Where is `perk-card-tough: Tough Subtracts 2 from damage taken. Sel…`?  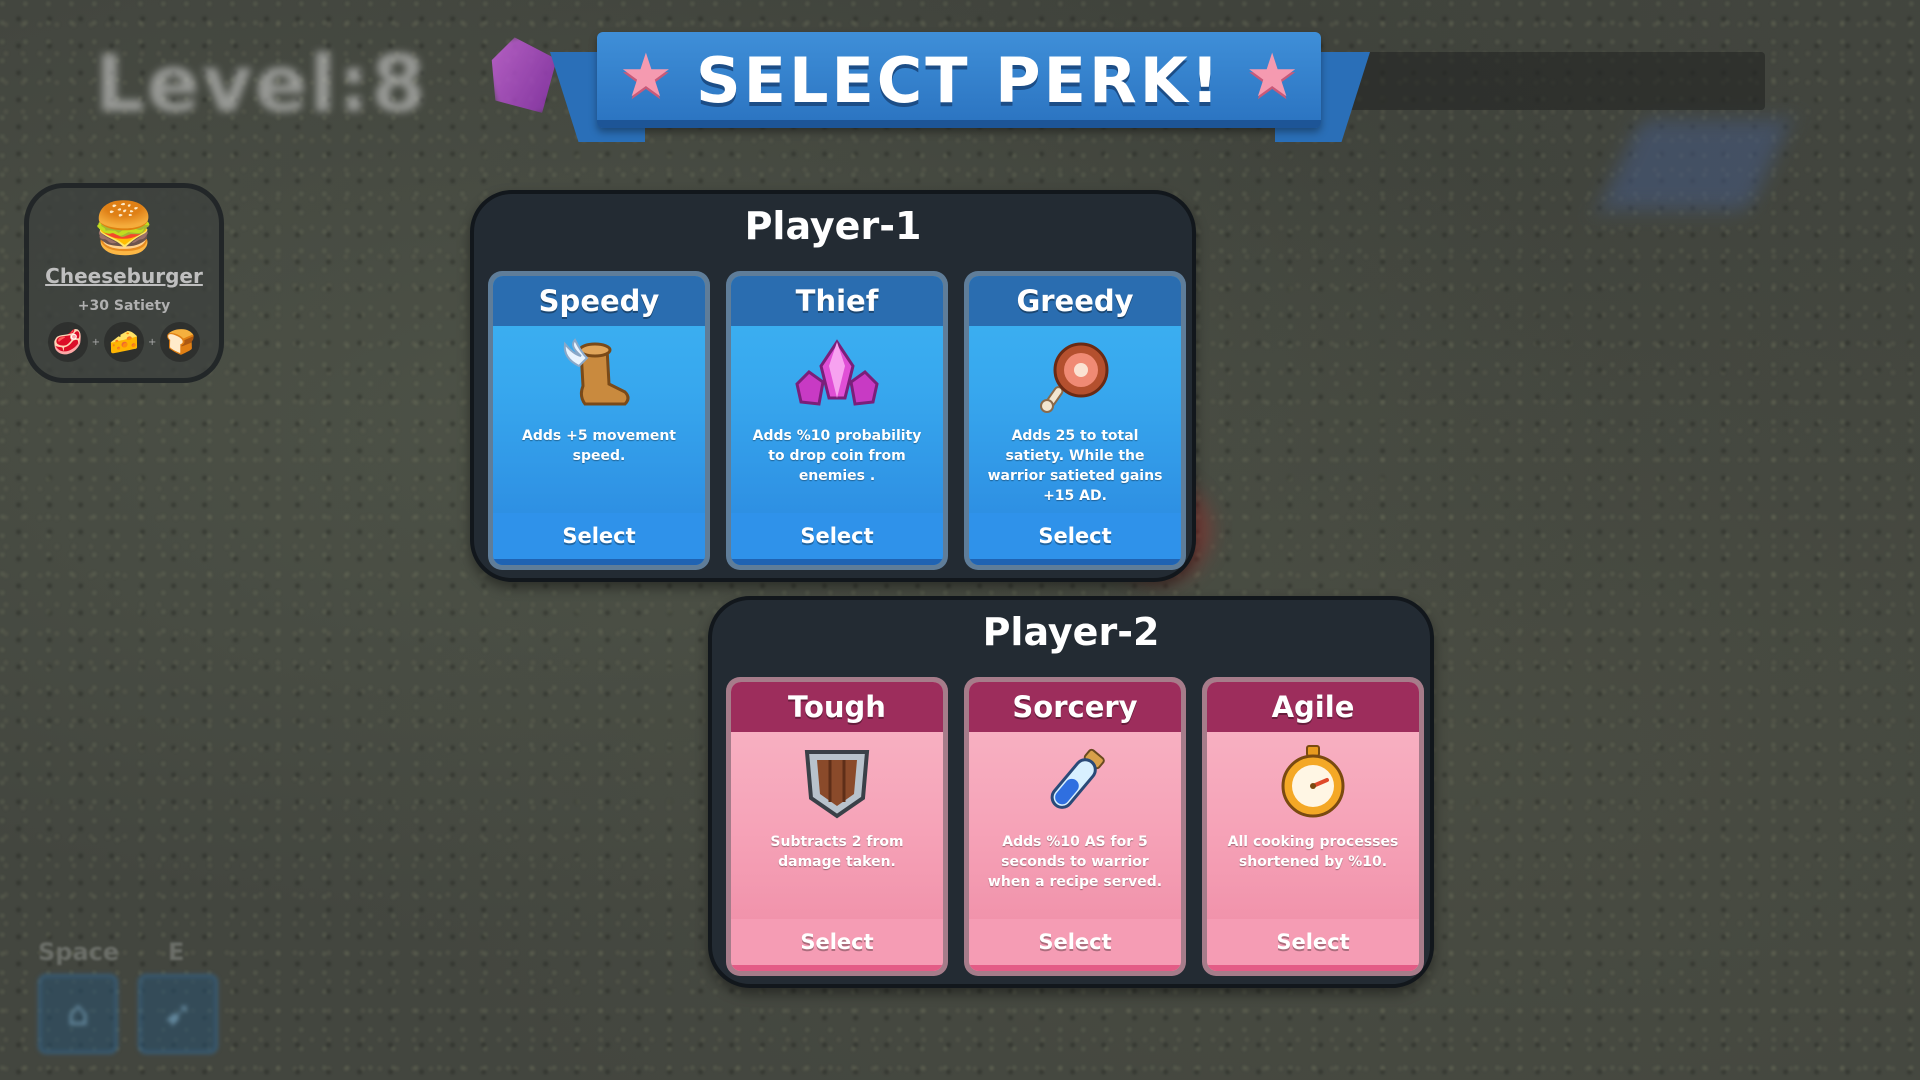
perk-card-tough: Tough Subtracts 2 from damage taken. Sel… is located at coordinates (837, 826).